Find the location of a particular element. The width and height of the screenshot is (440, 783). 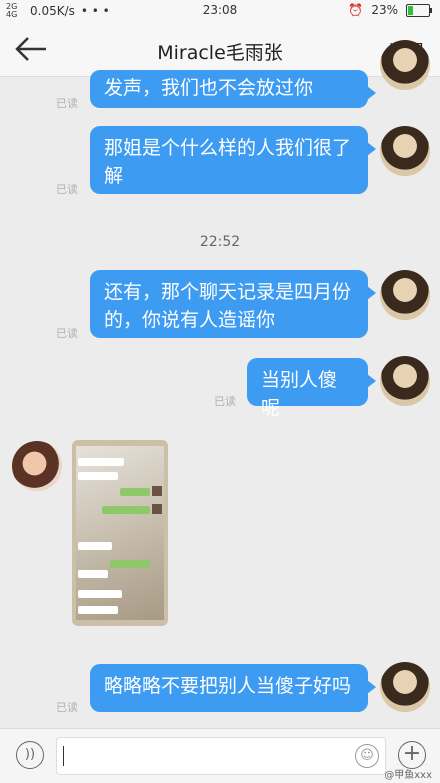

message-bubble: 当别人傻呢 is located at coordinates (311, 388).